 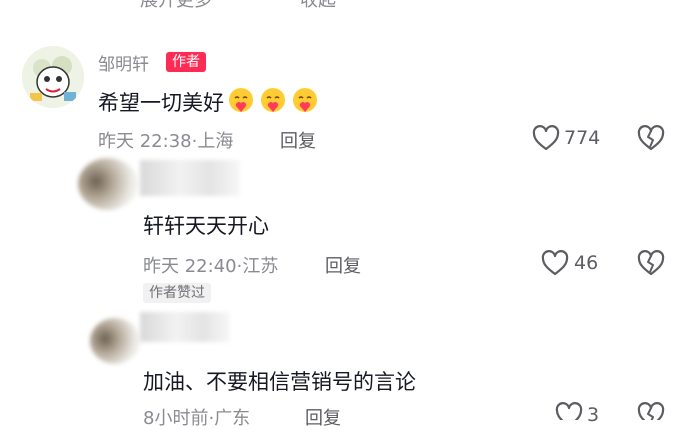 What do you see at coordinates (586, 263) in the screenshot?
I see `like-count: 46` at bounding box center [586, 263].